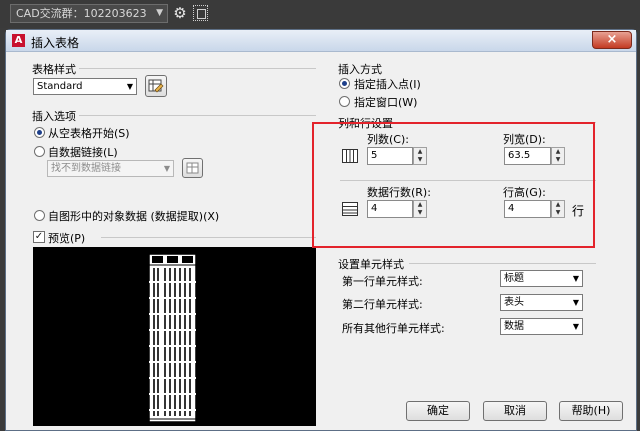 The height and width of the screenshot is (431, 640). What do you see at coordinates (387, 84) in the screenshot?
I see `radio-insert-point-label: 指定插入点(I)` at bounding box center [387, 84].